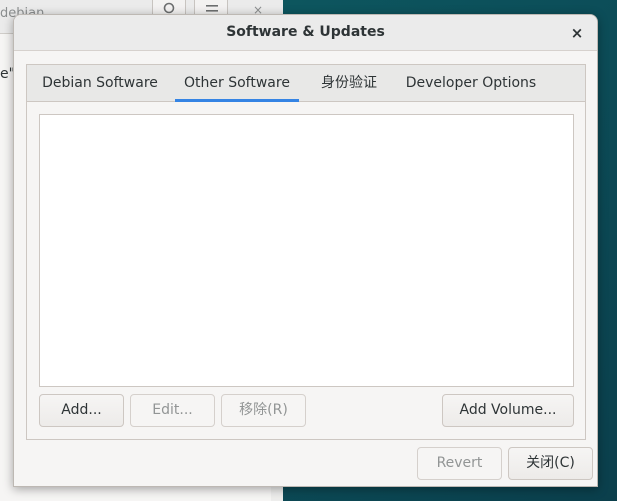  Describe the element at coordinates (349, 83) in the screenshot. I see `tab-authentication: 身份验证` at that location.